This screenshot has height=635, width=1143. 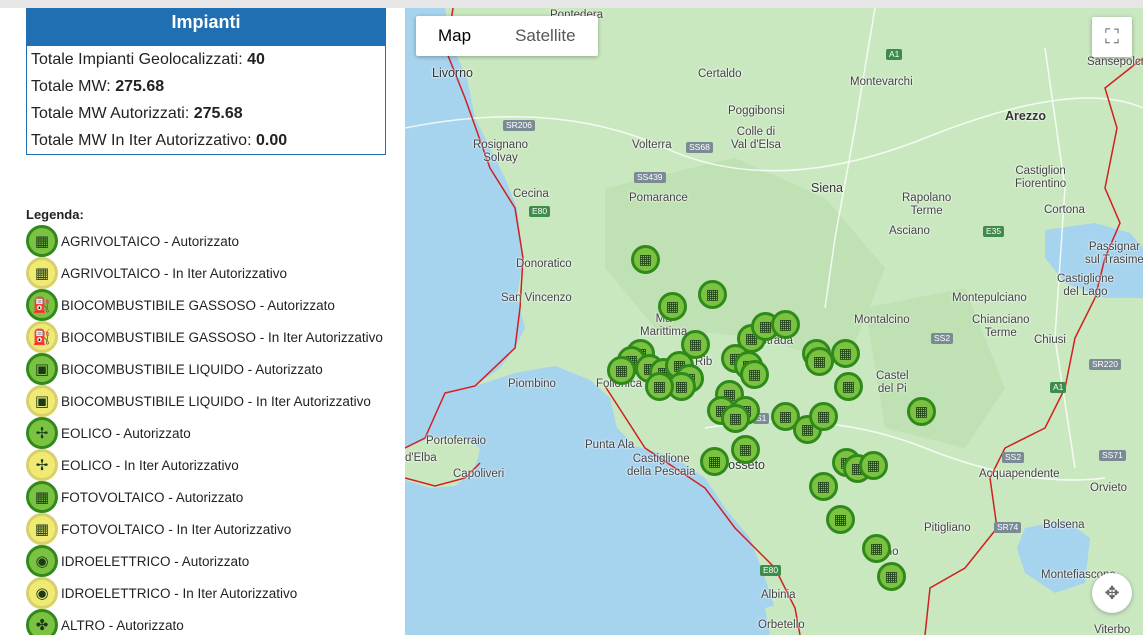 What do you see at coordinates (778, 595) in the screenshot?
I see `map-place-label: Albinia` at bounding box center [778, 595].